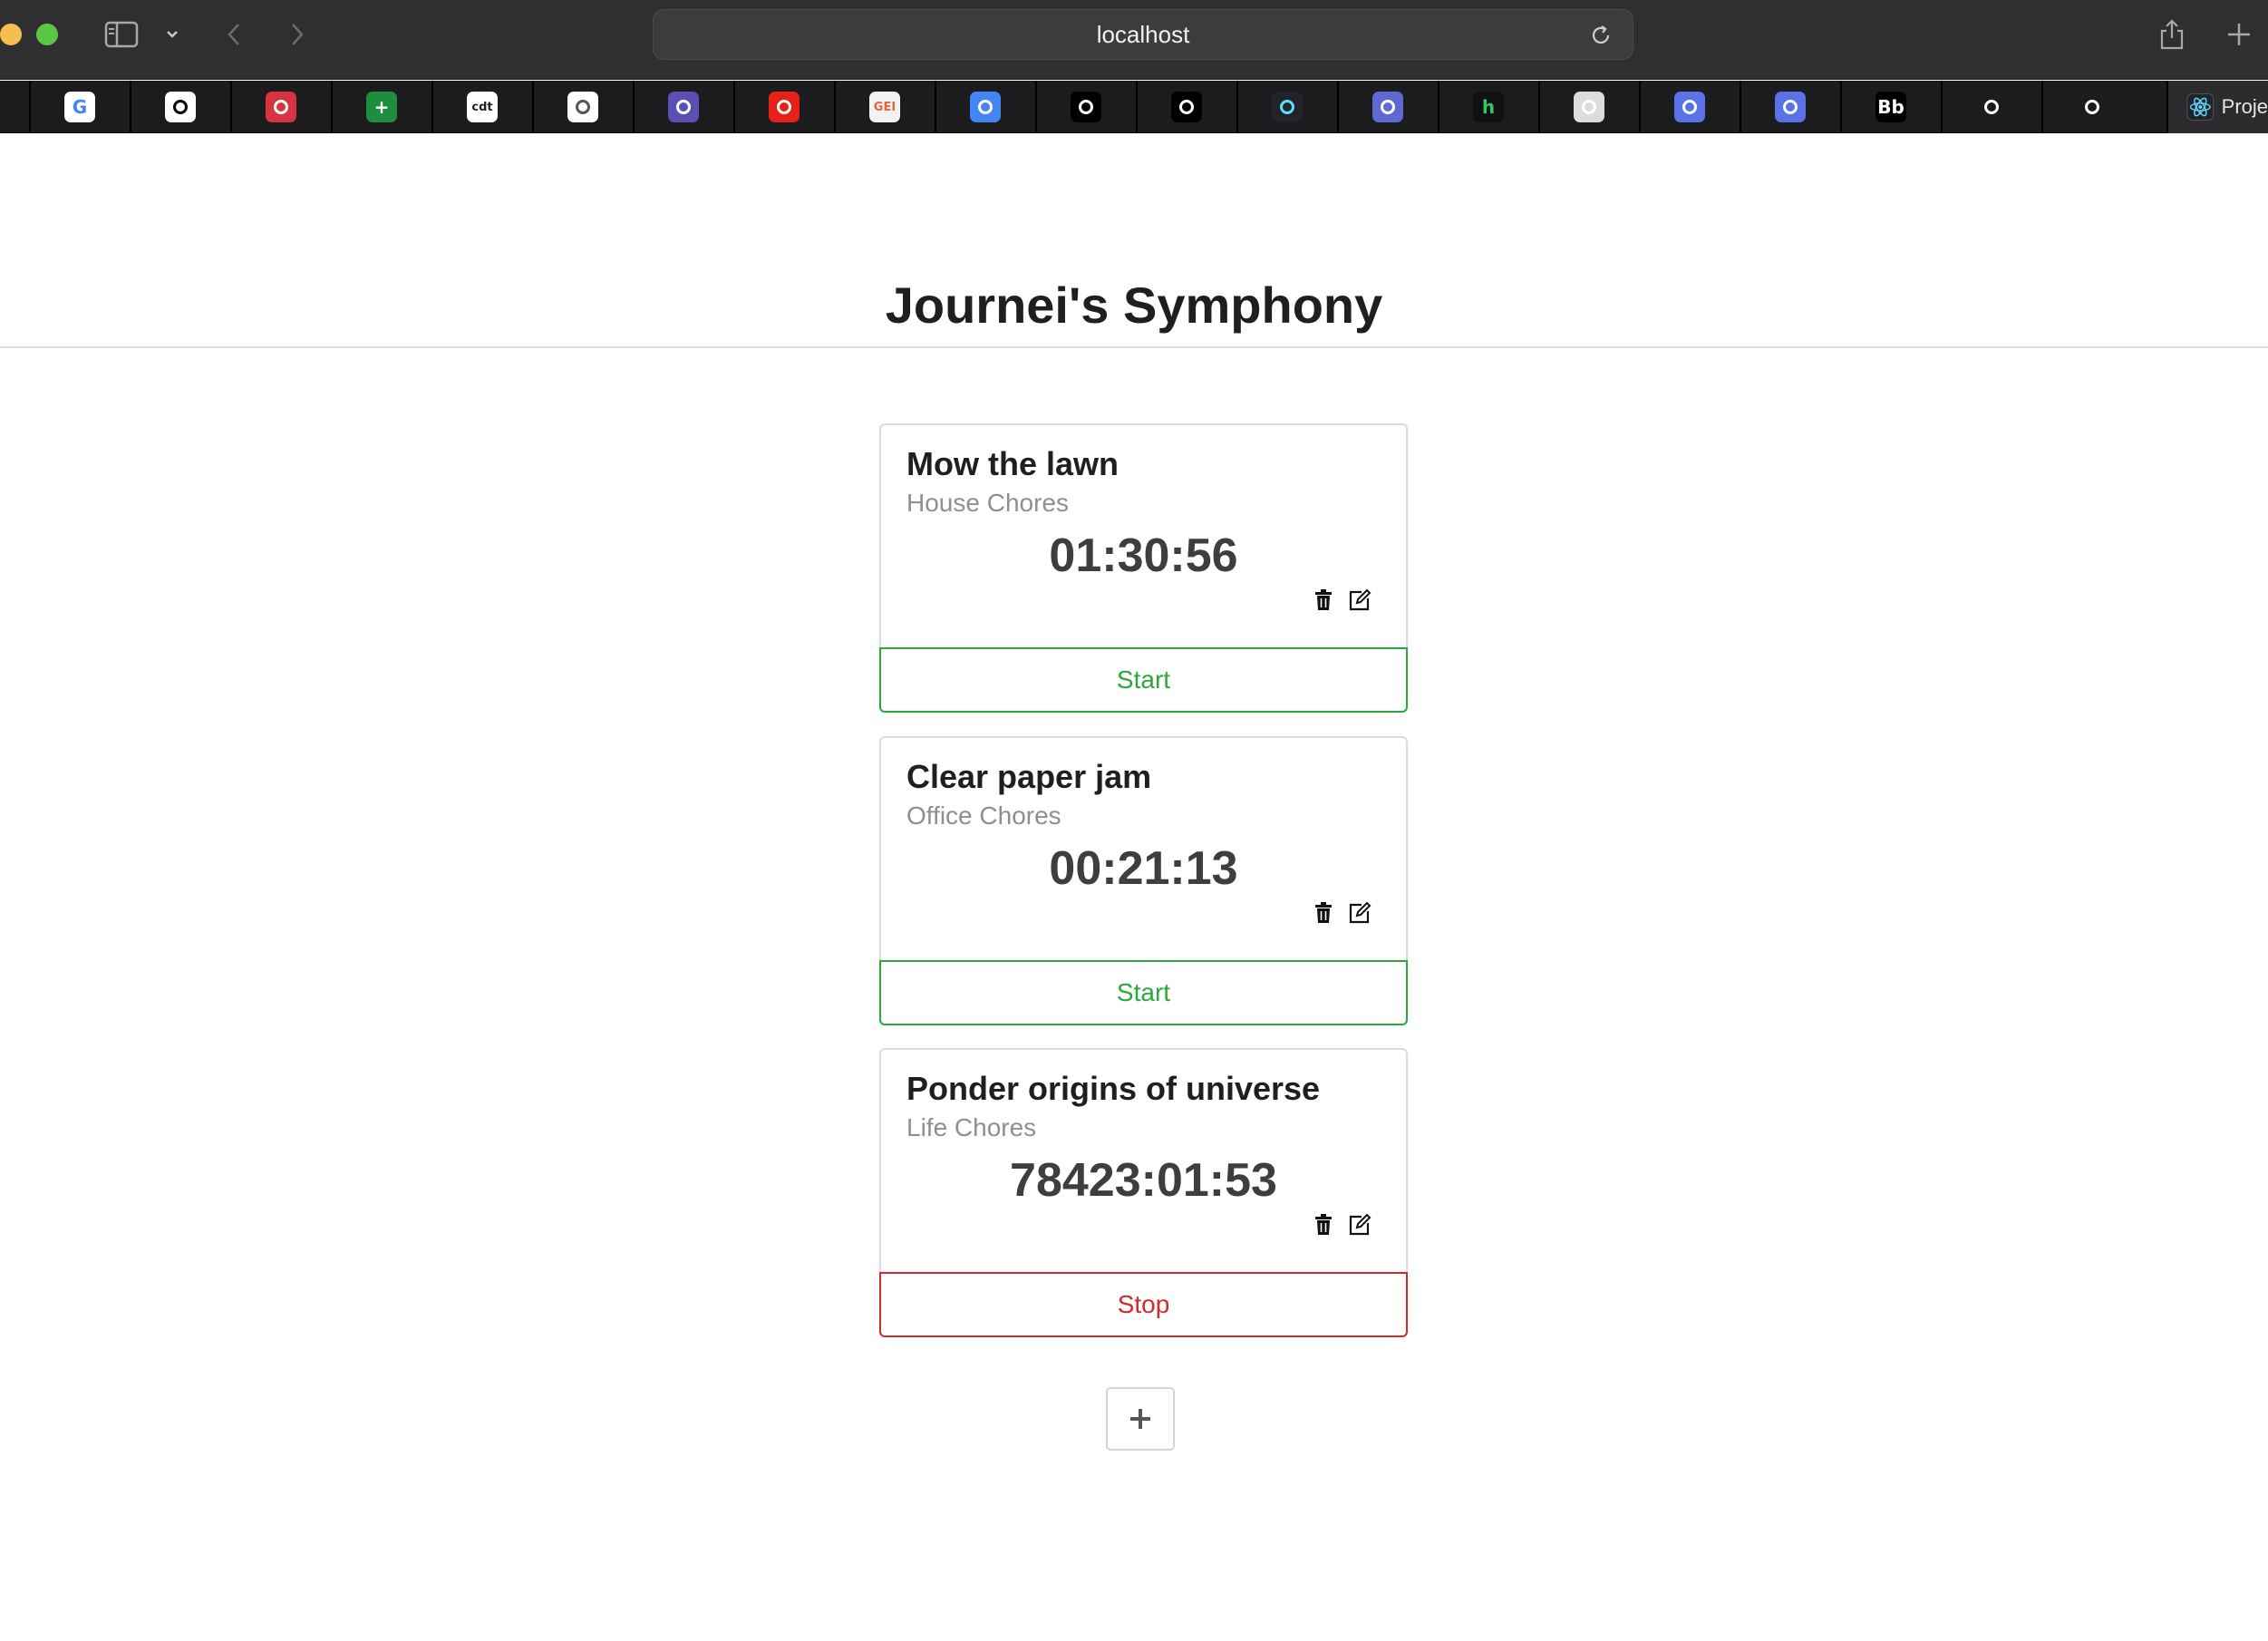 The image size is (2268, 1641). I want to click on robot-icon, so click(684, 107).